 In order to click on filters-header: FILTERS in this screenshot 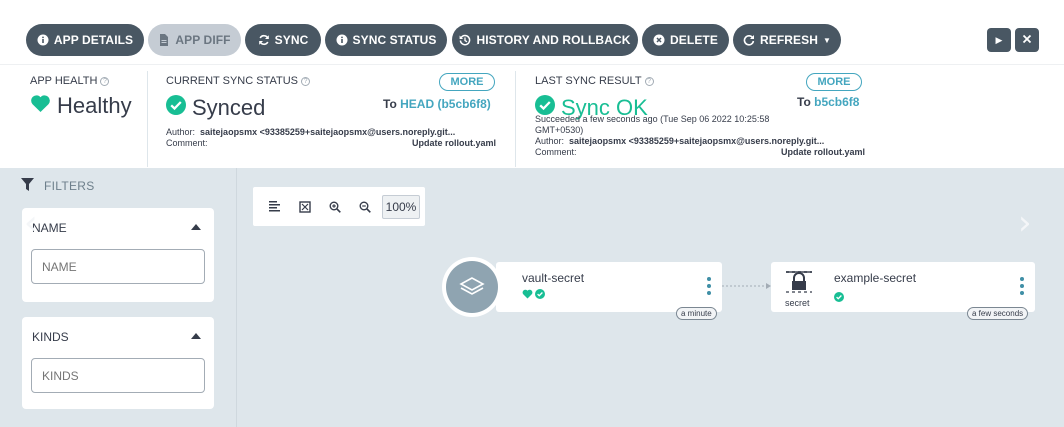, I will do `click(58, 186)`.